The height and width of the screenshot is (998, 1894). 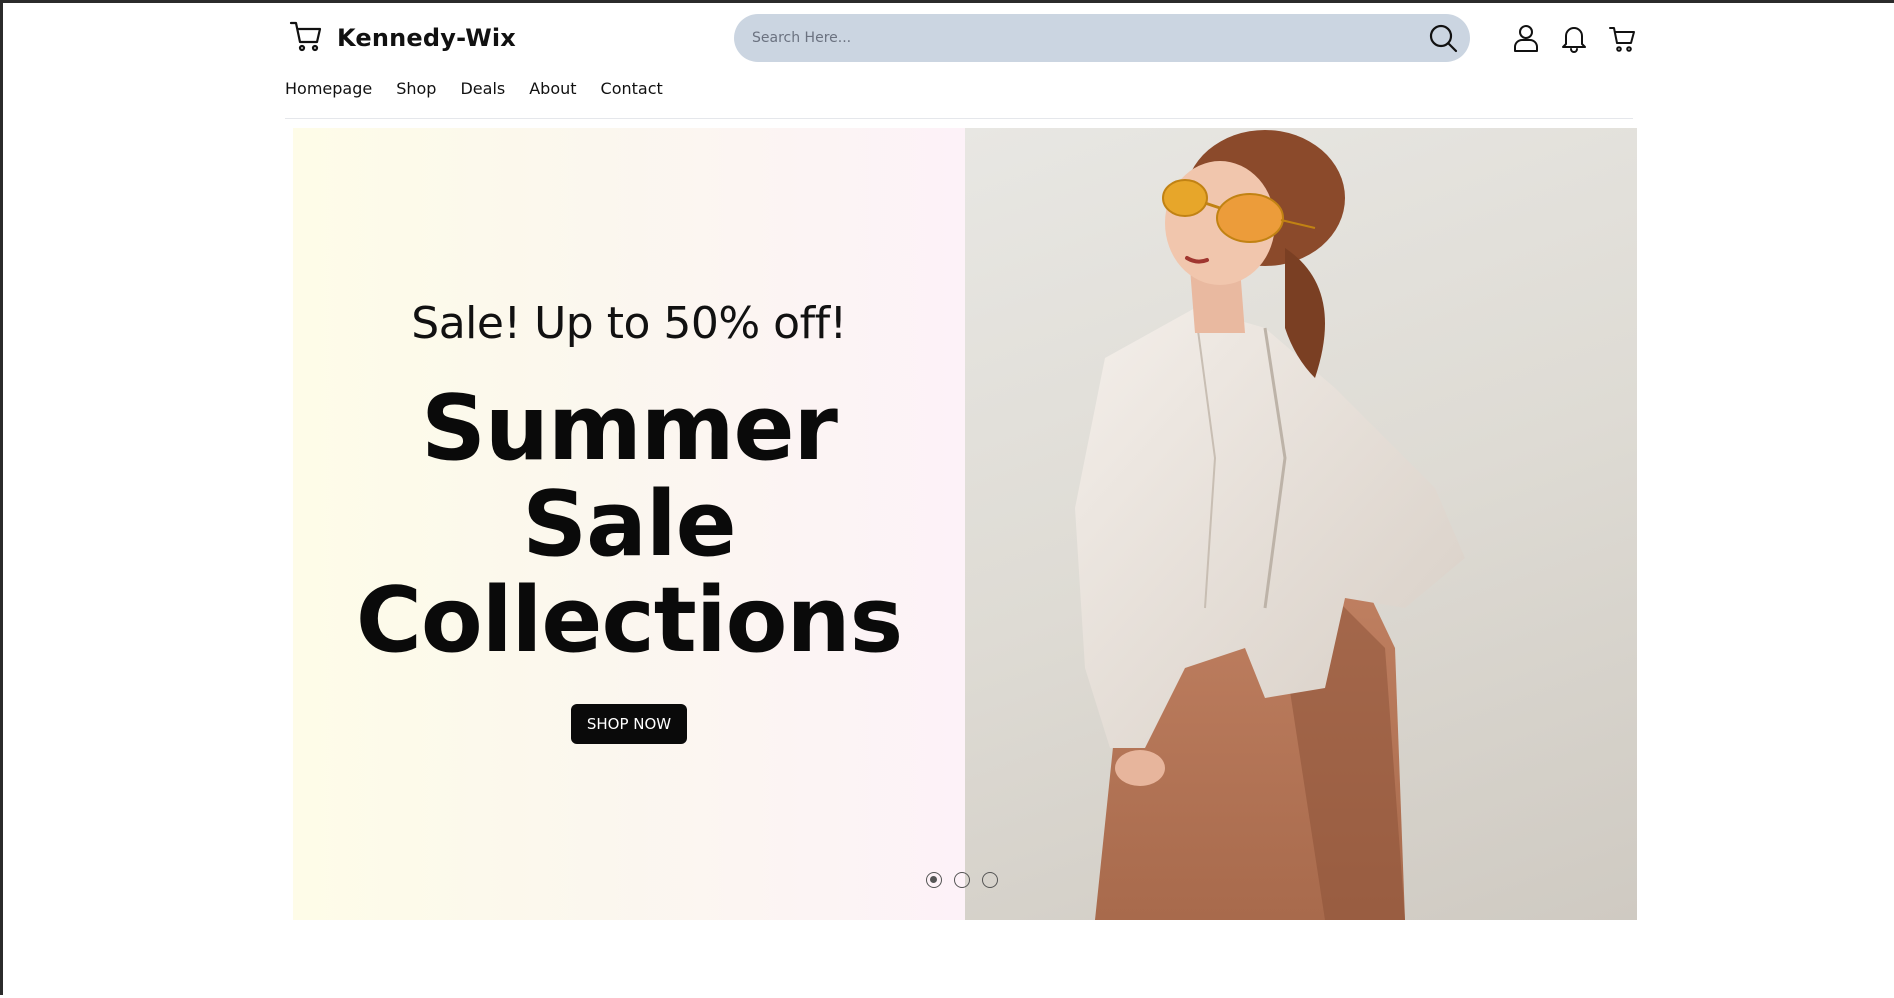 What do you see at coordinates (1072, 38) in the screenshot?
I see `search-input` at bounding box center [1072, 38].